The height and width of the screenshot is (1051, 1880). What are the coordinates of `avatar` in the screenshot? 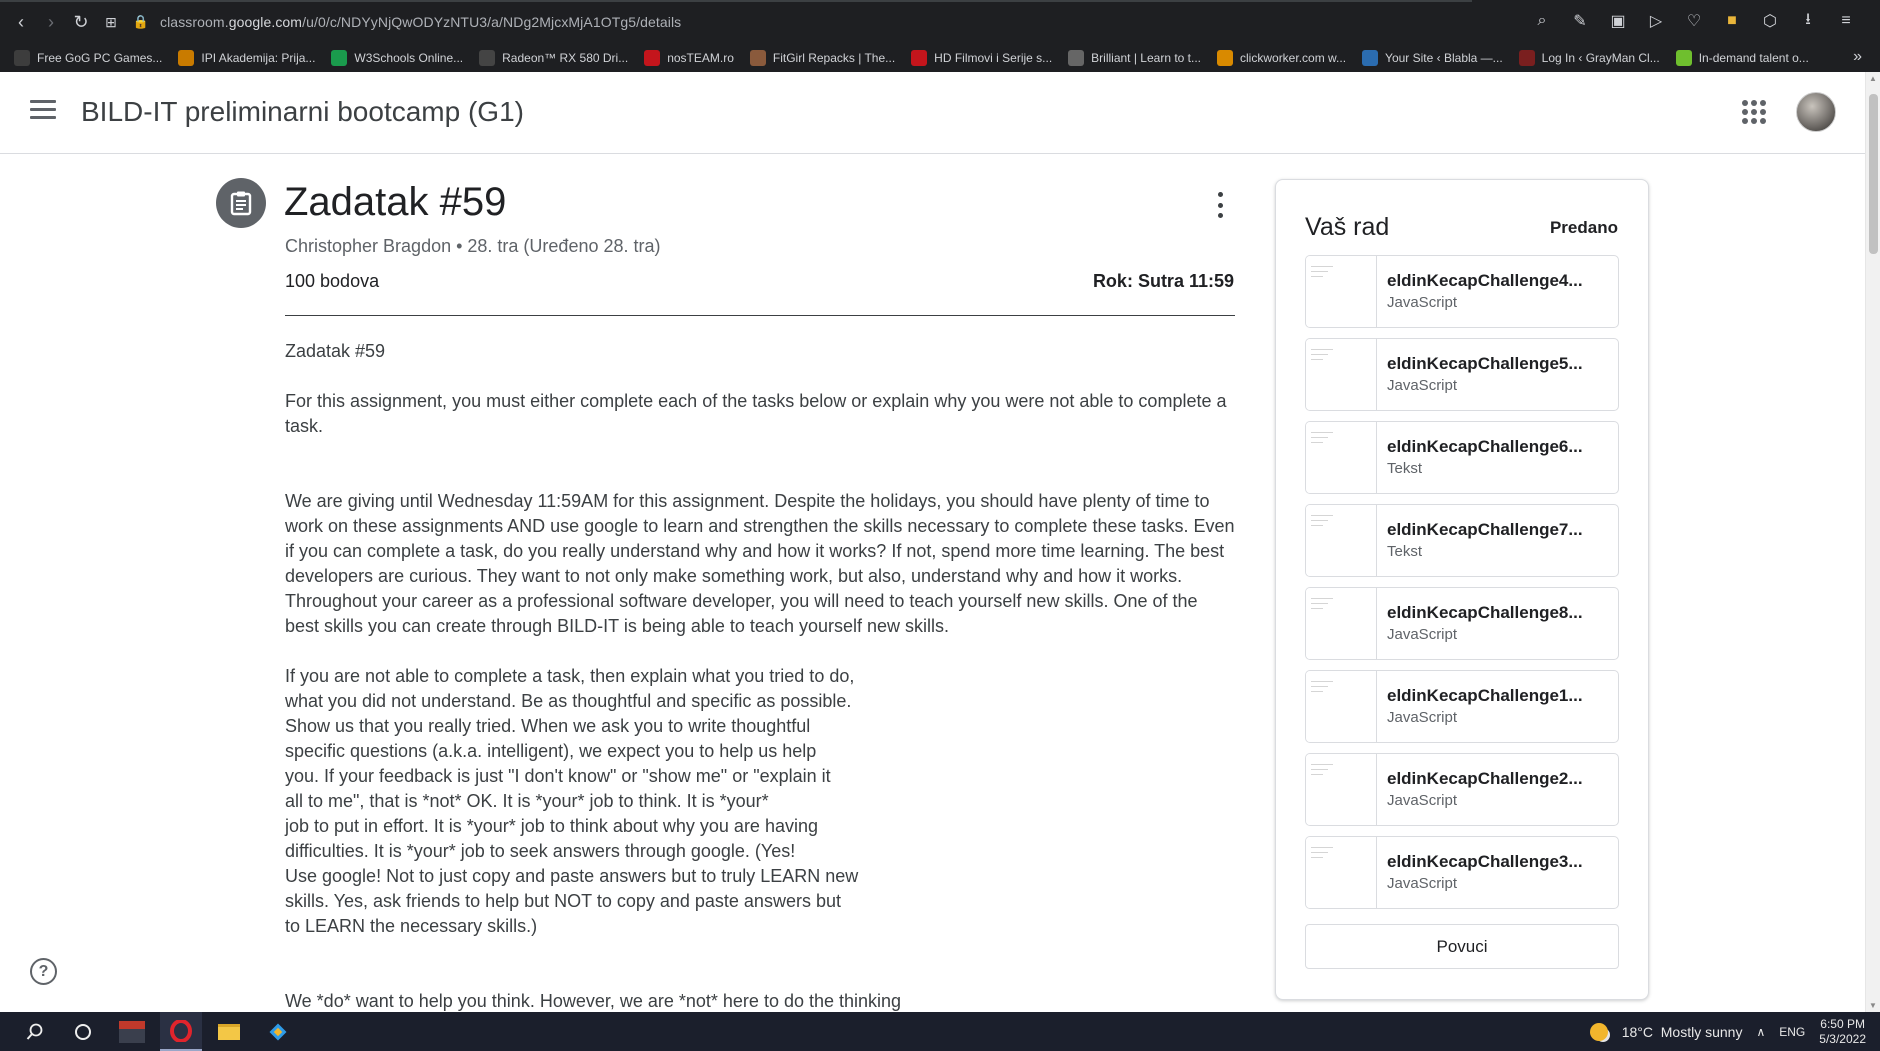 It's located at (1816, 112).